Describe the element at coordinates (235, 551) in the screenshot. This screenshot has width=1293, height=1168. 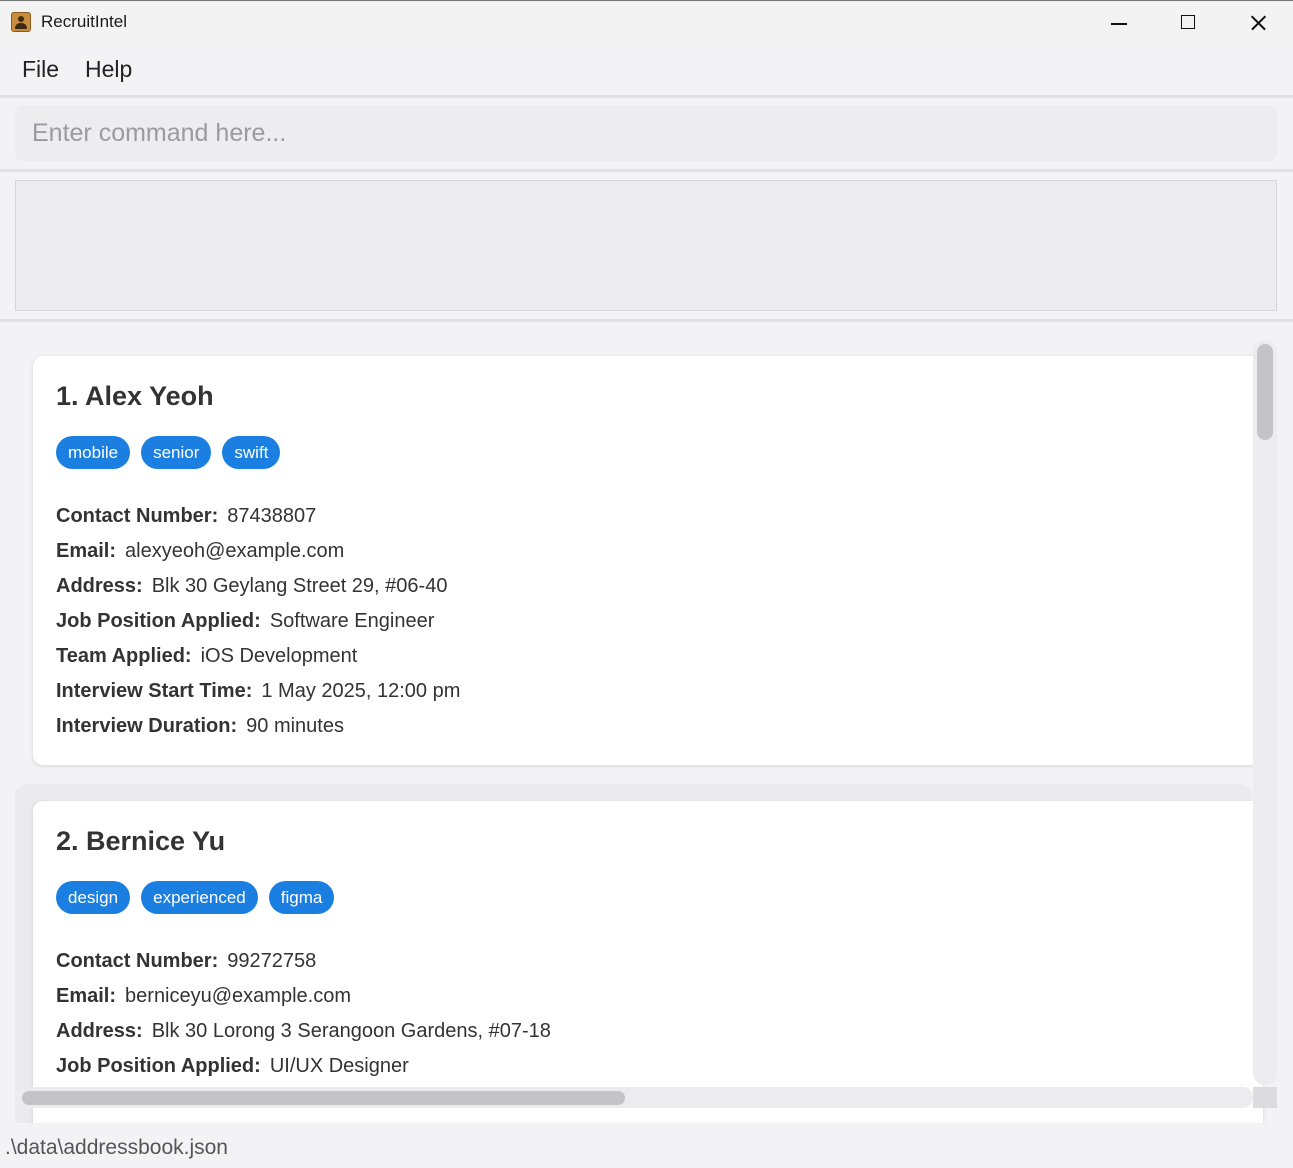
I see `field-value: alexyeoh@example.com` at that location.